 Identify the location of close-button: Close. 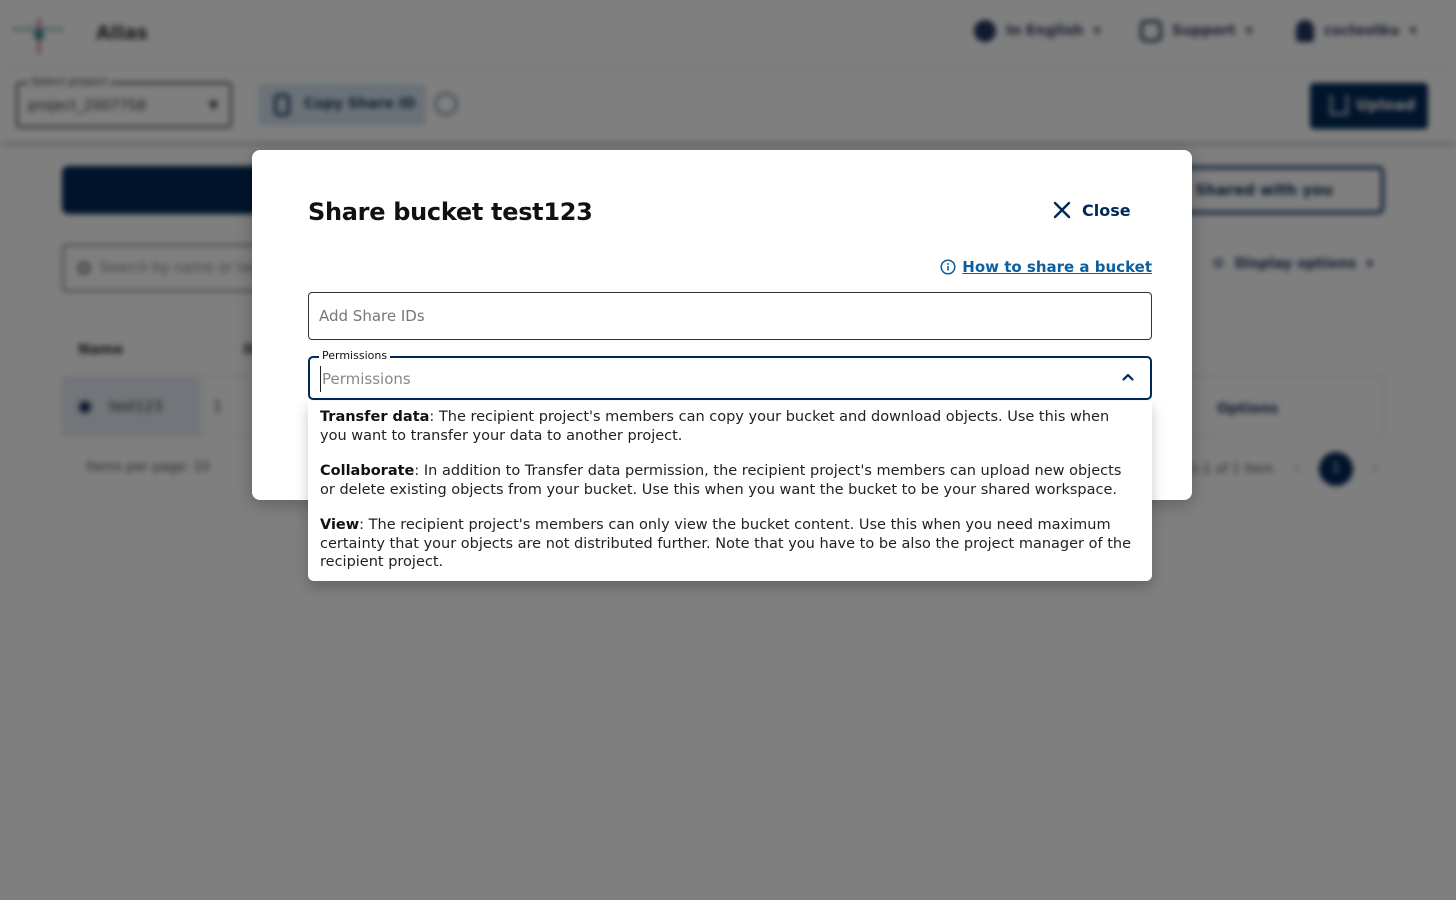
(1091, 210).